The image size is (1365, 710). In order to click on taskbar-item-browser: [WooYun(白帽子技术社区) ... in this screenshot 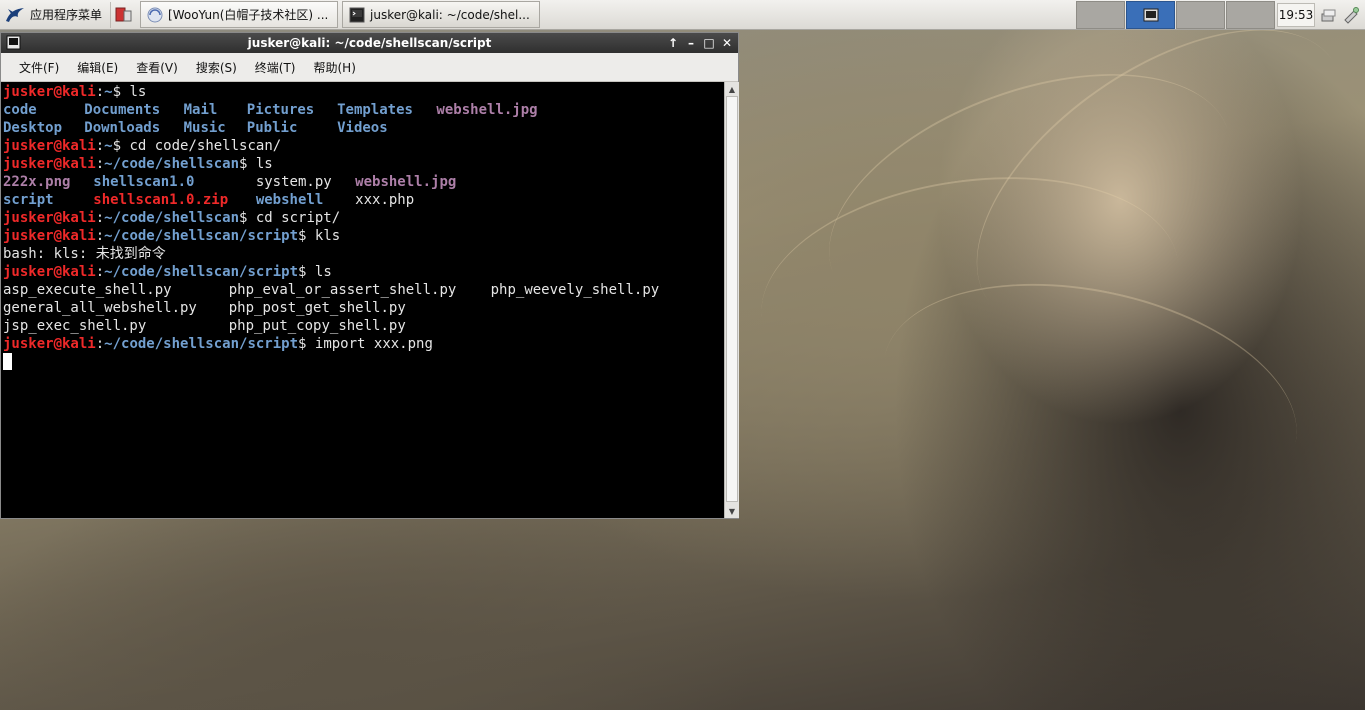, I will do `click(239, 14)`.